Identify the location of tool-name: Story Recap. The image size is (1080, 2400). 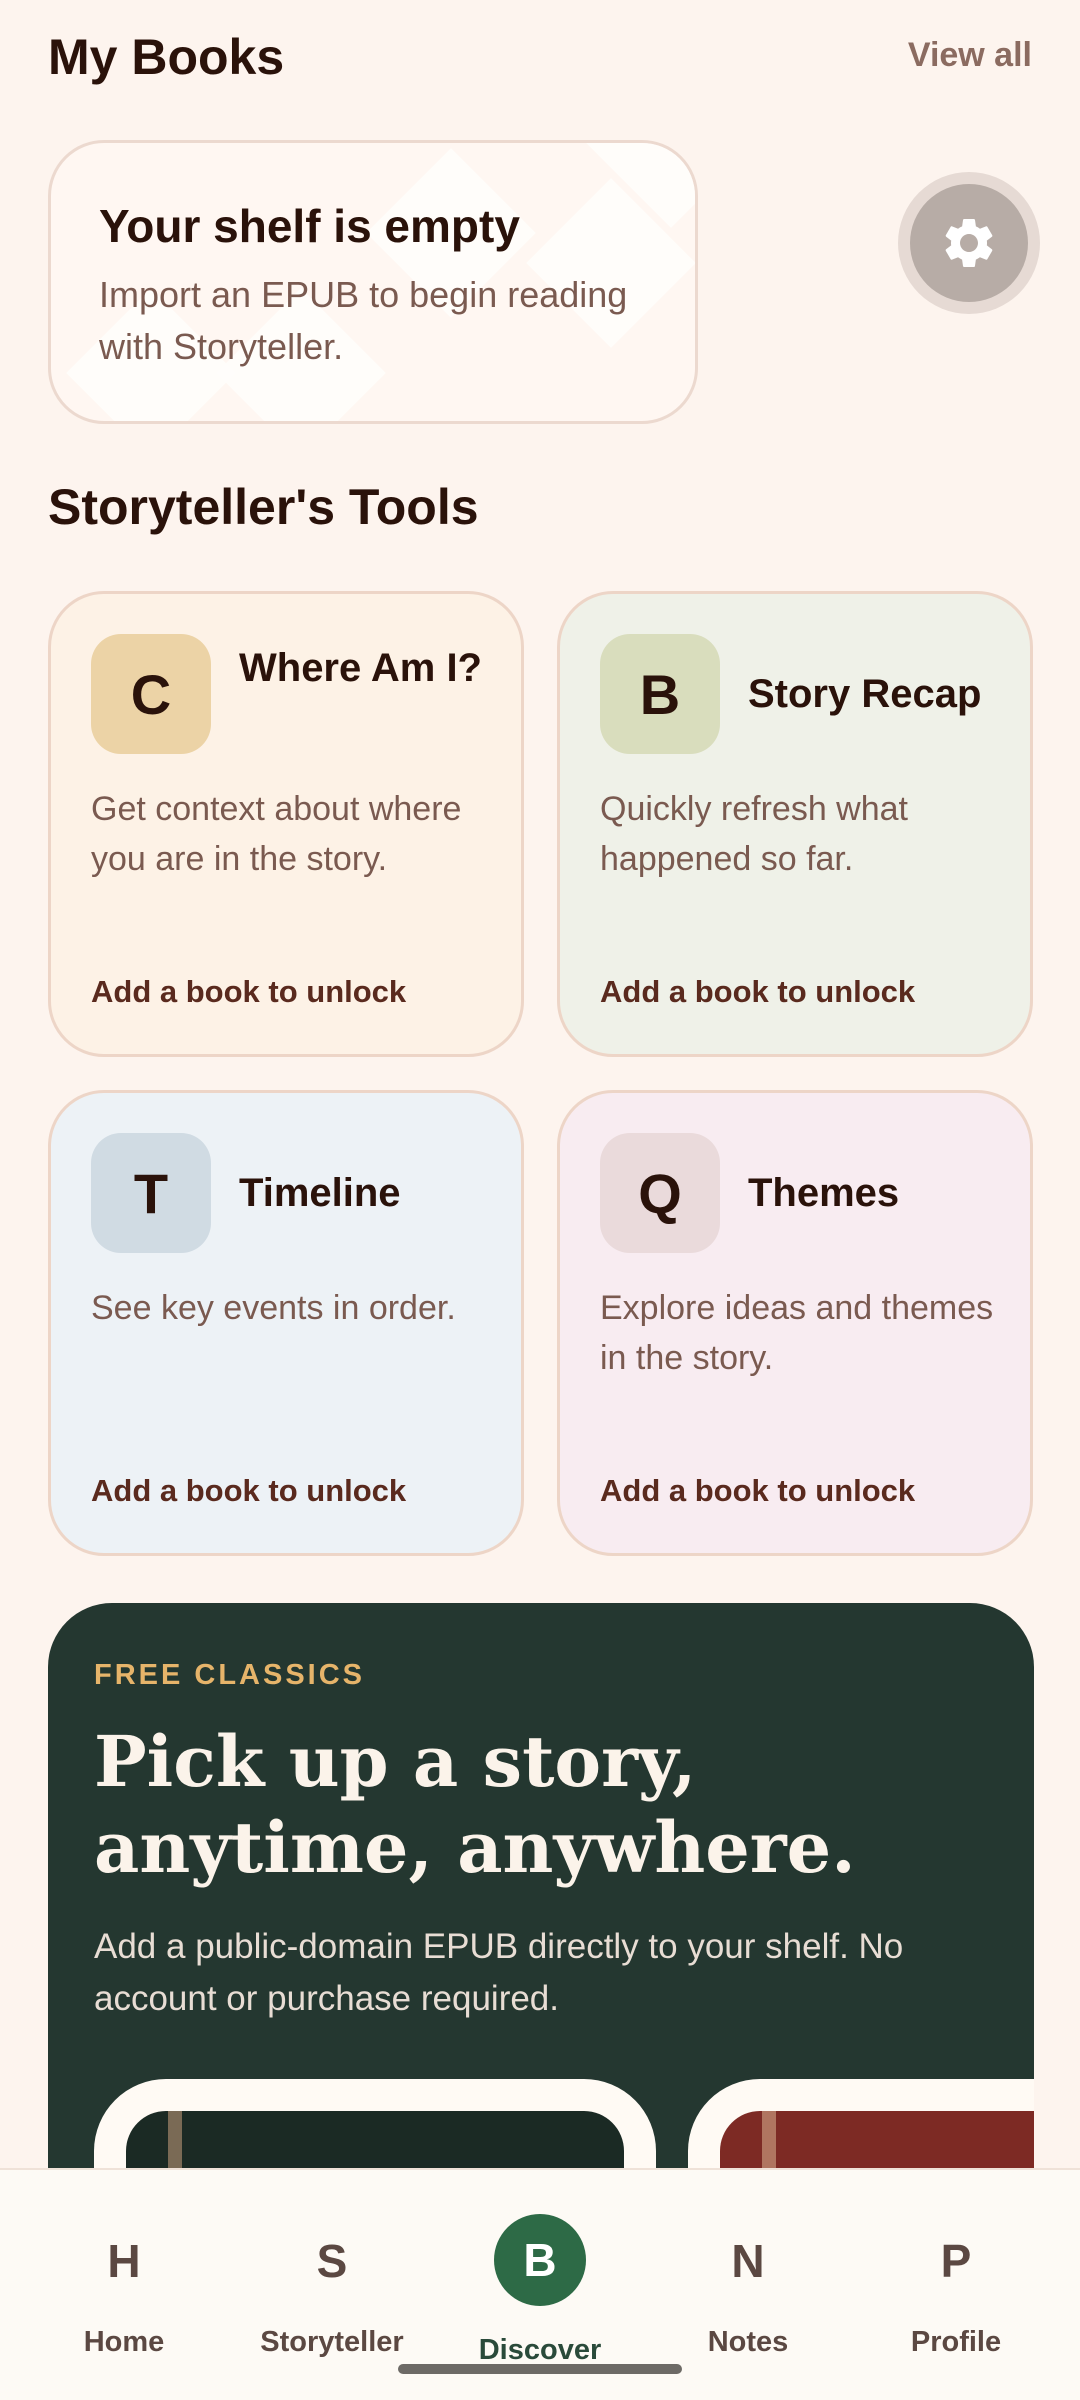
(865, 694).